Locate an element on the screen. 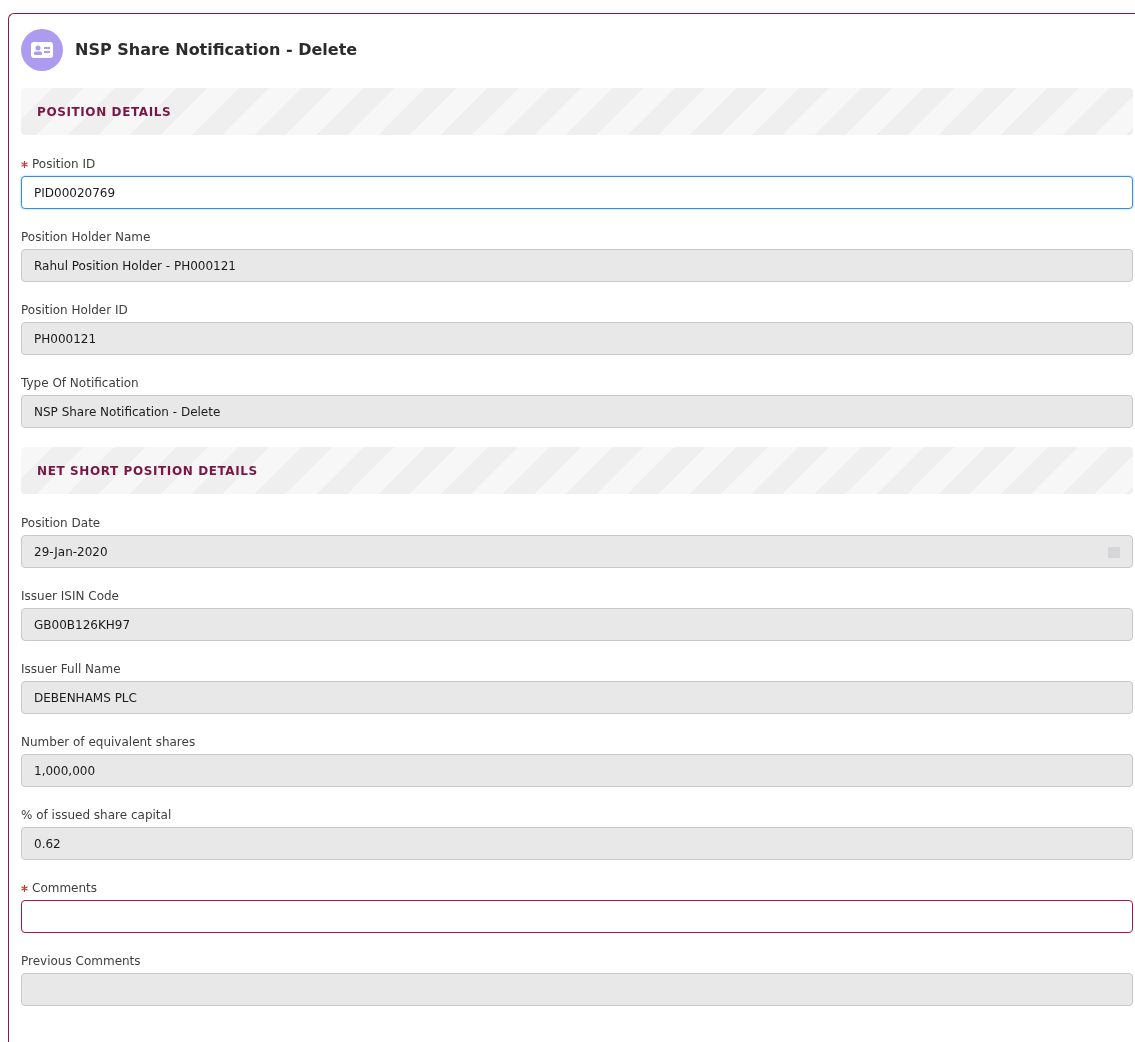 Image resolution: width=1135 pixels, height=1042 pixels. section-header: POSITION DETAILS is located at coordinates (577, 111).